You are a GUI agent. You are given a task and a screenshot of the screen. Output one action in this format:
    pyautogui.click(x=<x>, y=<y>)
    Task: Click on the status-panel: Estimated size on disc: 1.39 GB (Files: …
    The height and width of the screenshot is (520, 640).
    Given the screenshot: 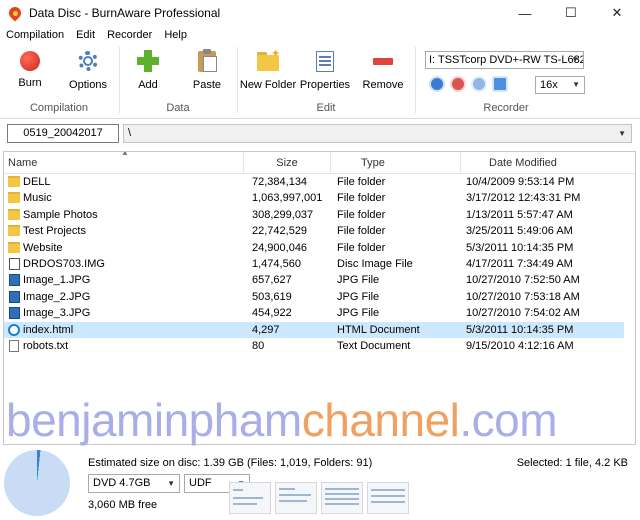 What is the action you would take?
    pyautogui.click(x=320, y=483)
    